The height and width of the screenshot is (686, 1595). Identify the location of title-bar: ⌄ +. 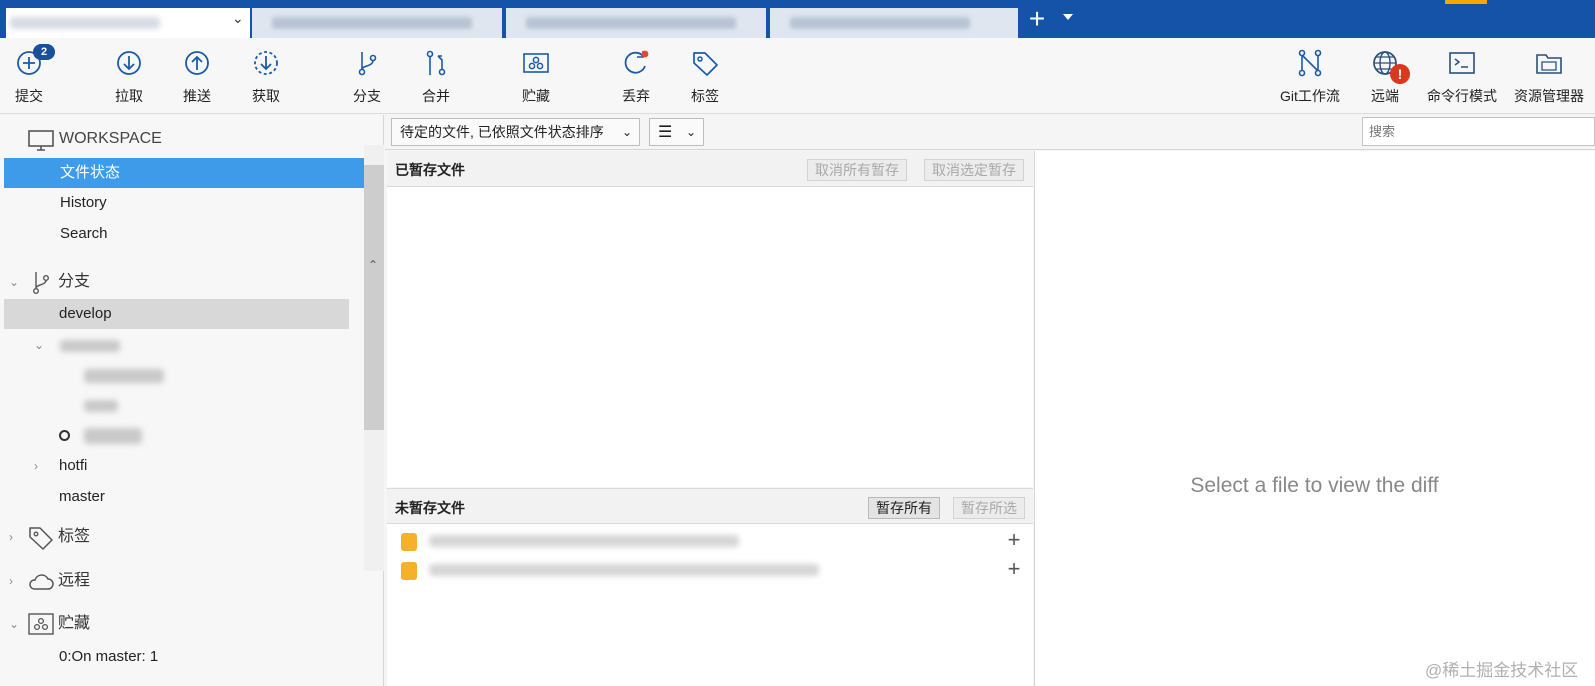
(797, 19).